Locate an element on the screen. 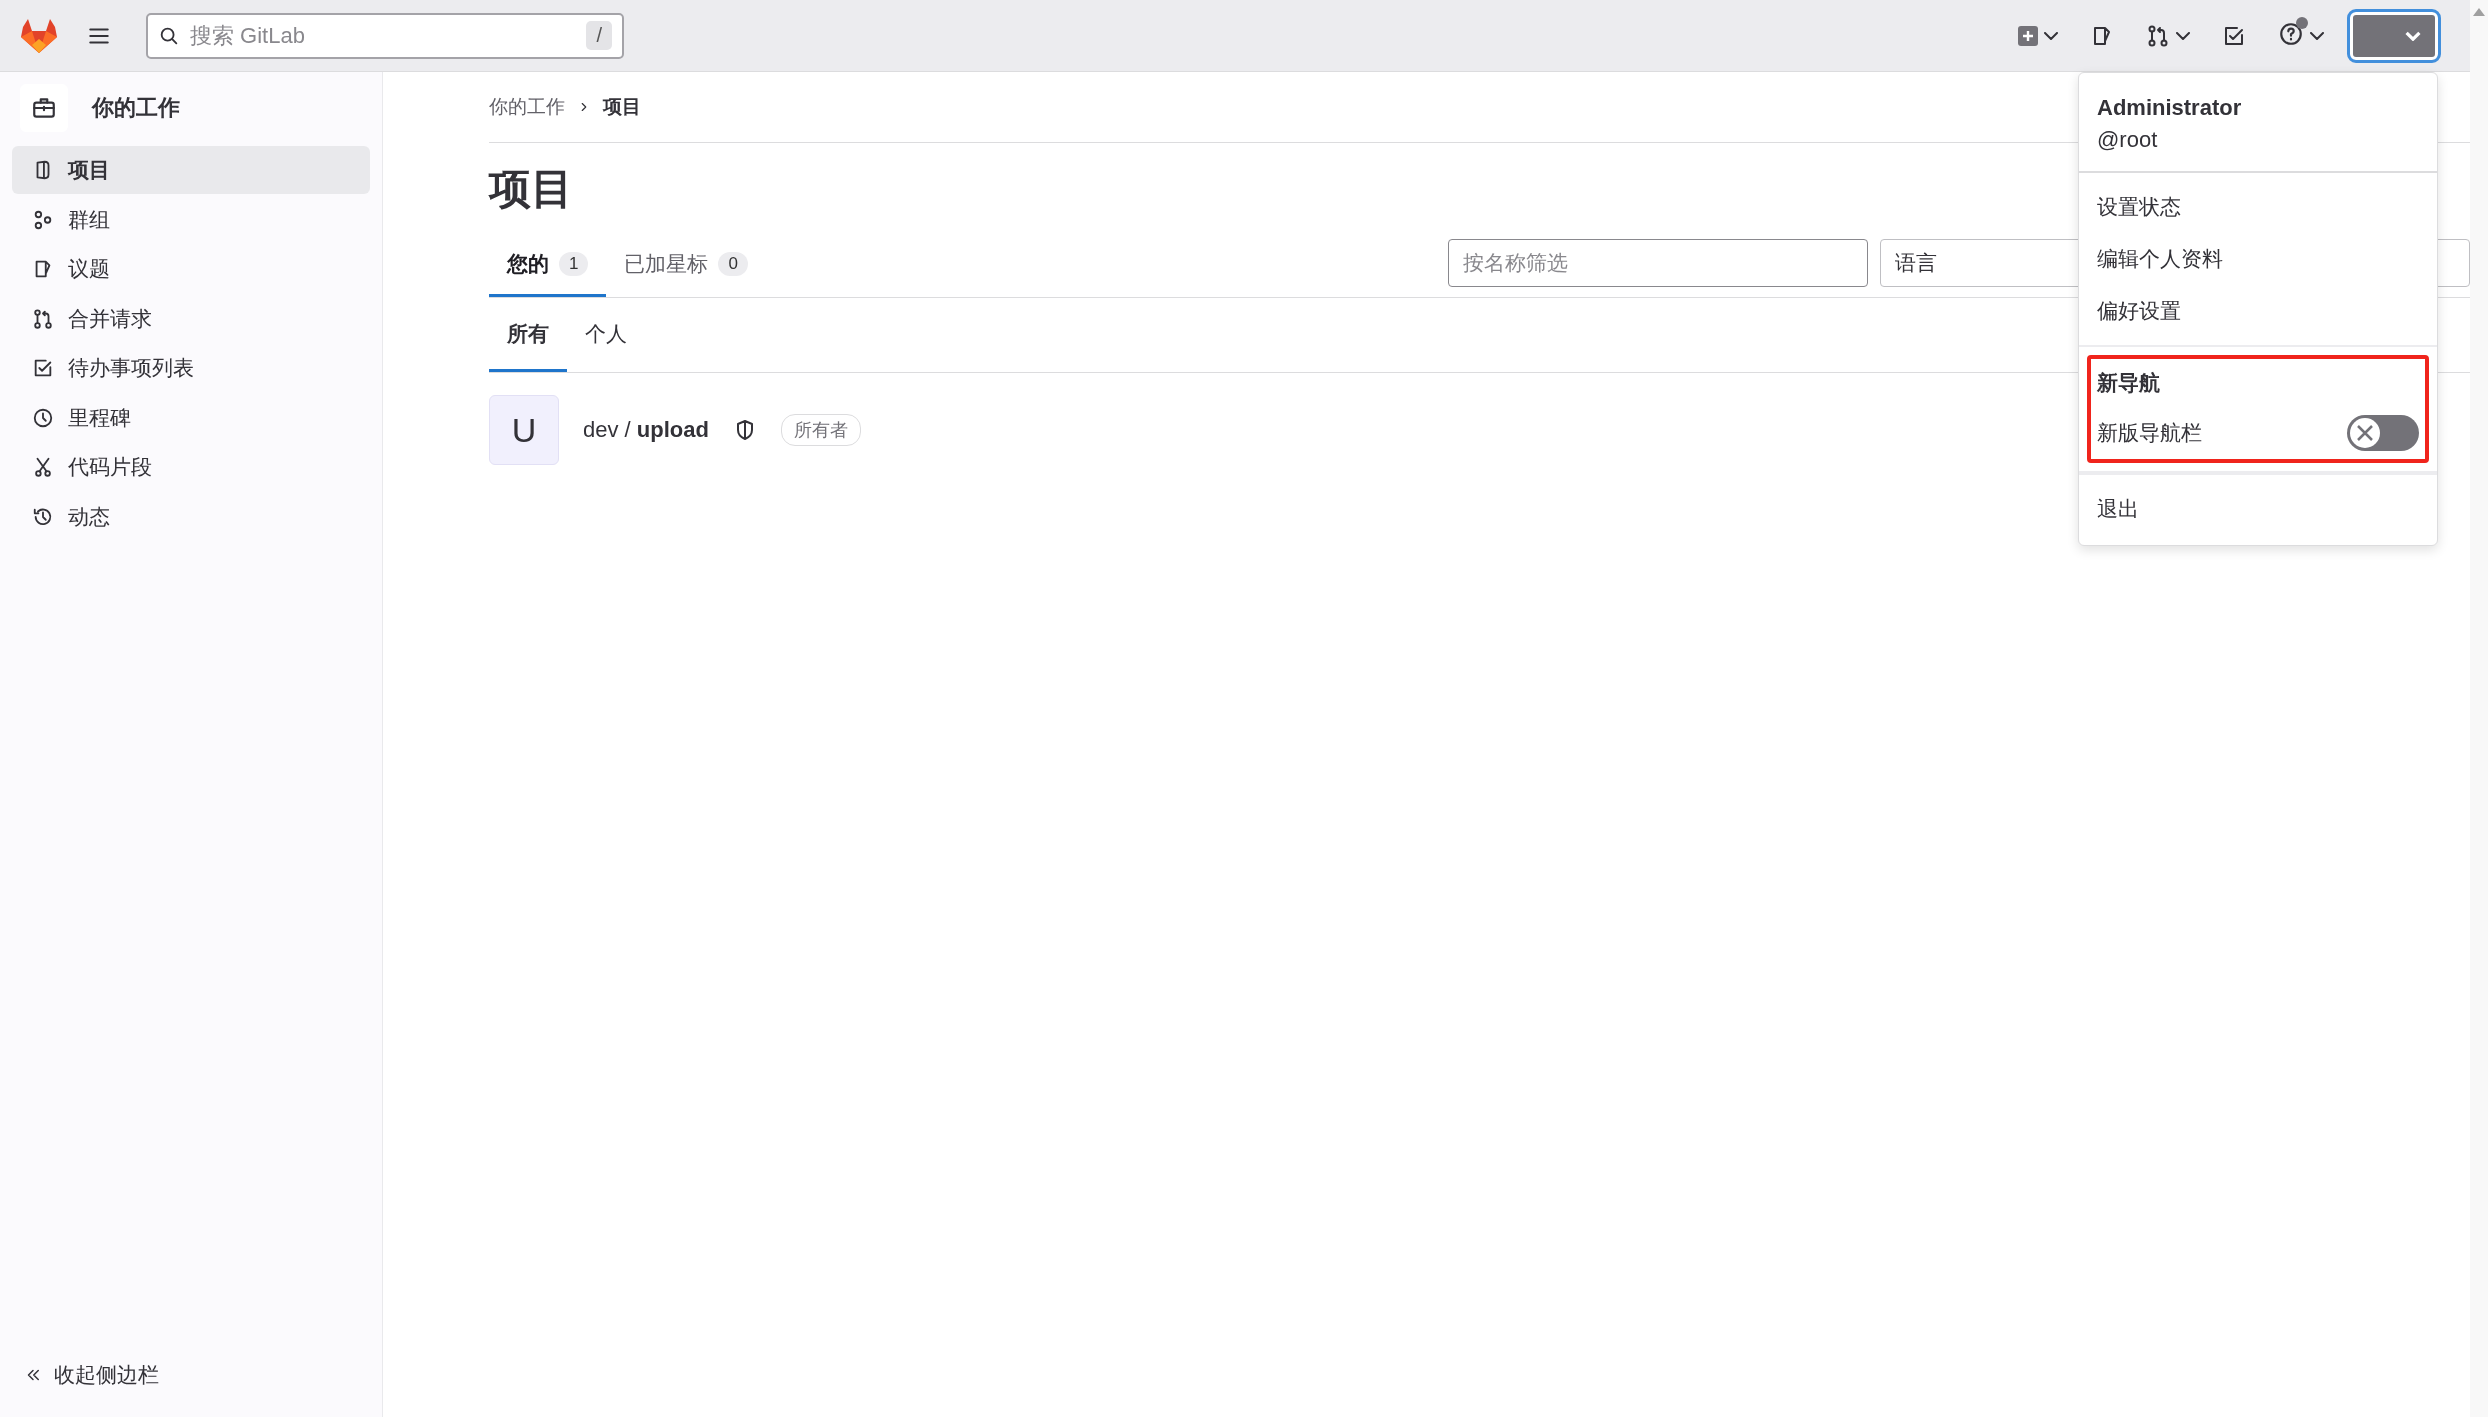 The image size is (2488, 1417). todo-icon is located at coordinates (43, 368).